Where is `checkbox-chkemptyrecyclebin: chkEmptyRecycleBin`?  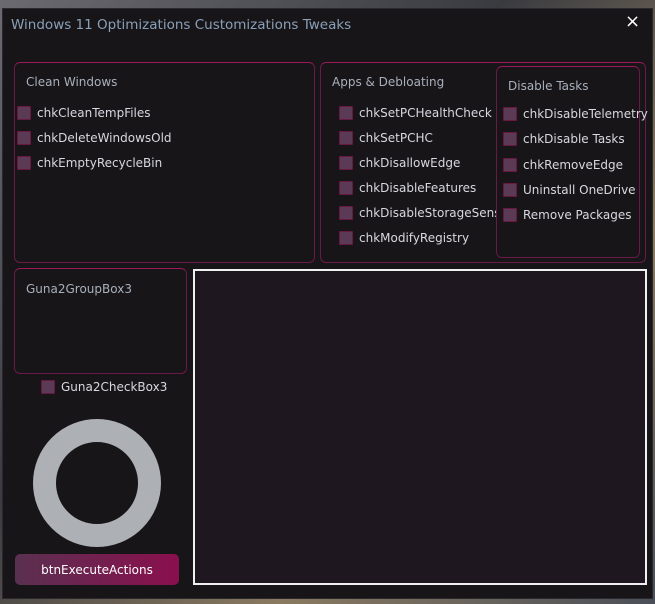
checkbox-chkemptyrecyclebin: chkEmptyRecycleBin is located at coordinates (89, 163).